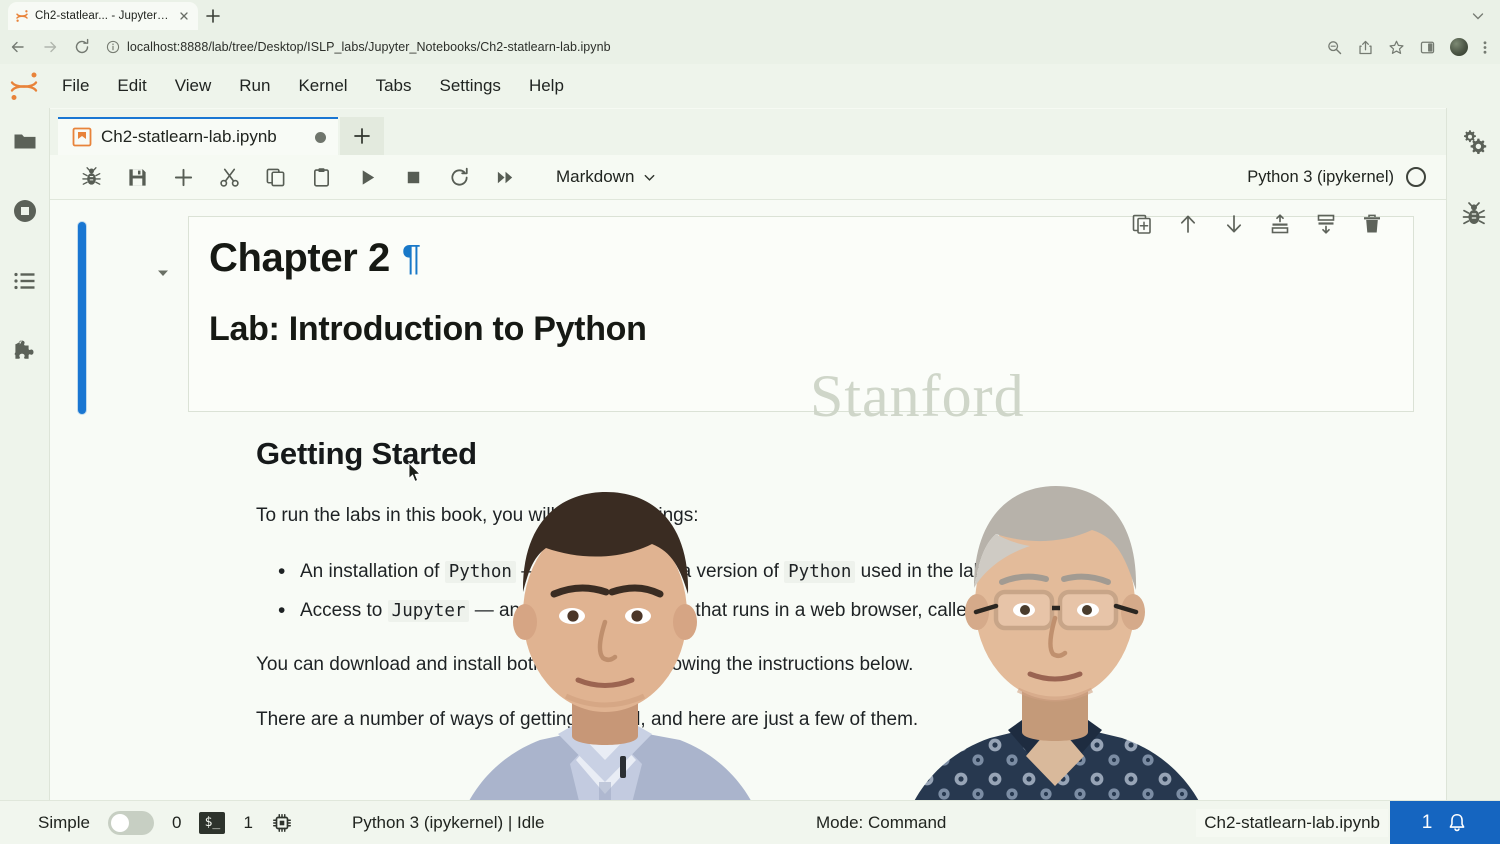  What do you see at coordinates (113, 47) in the screenshot?
I see `site-info-icon` at bounding box center [113, 47].